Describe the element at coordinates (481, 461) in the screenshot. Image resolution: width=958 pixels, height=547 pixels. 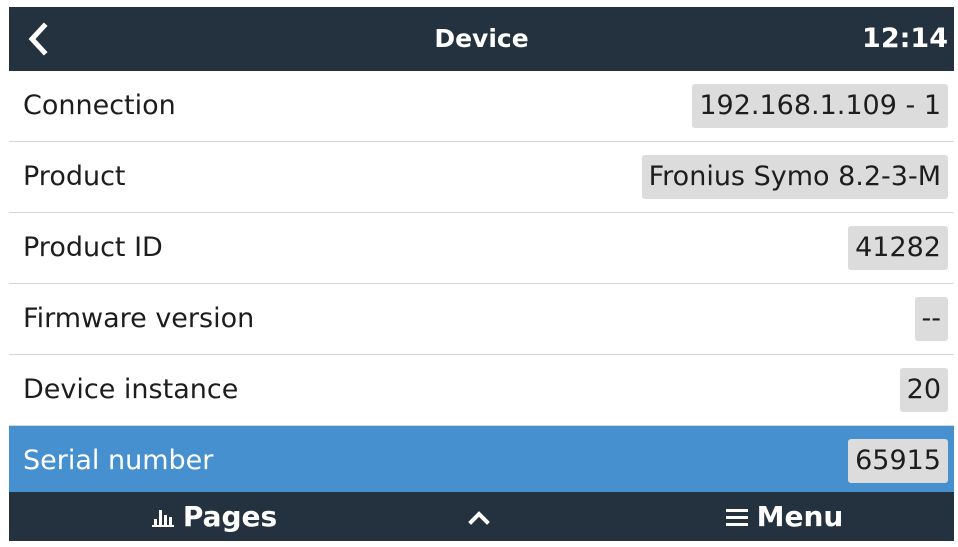
I see `list-item-serial-number: Serial number 65915` at that location.